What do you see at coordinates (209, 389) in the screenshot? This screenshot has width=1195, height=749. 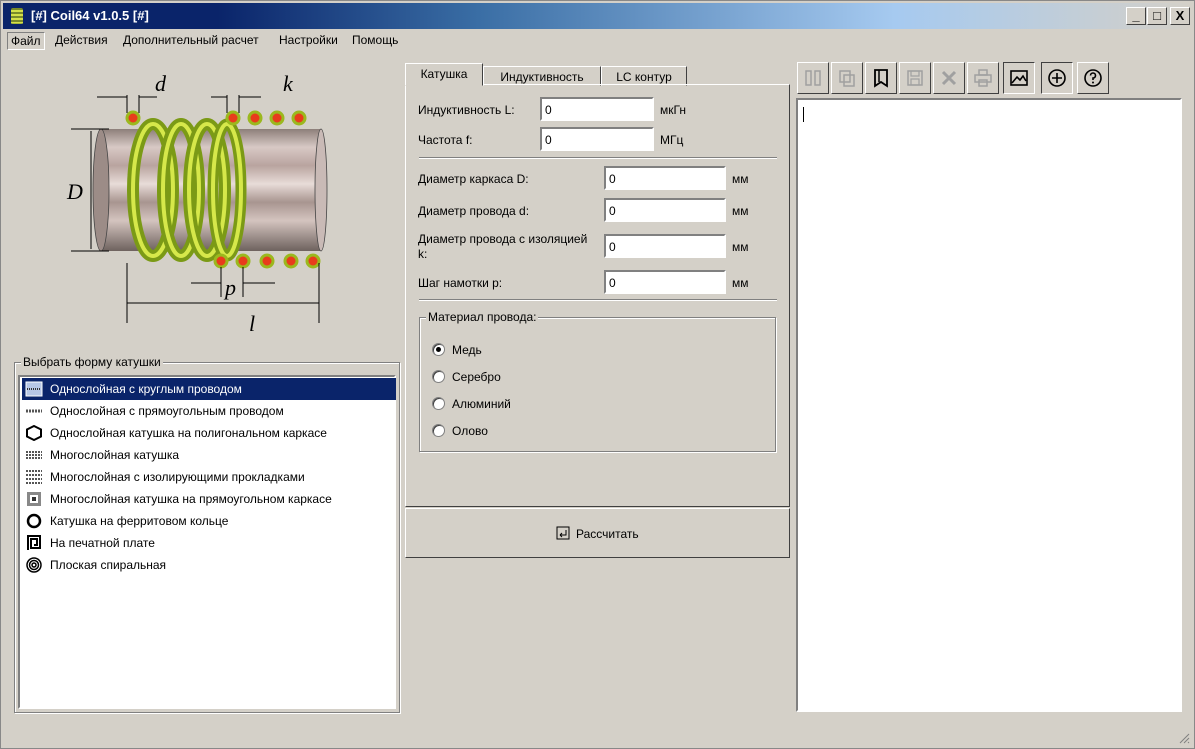 I see `list-item: Однослойная с круглым проводом` at bounding box center [209, 389].